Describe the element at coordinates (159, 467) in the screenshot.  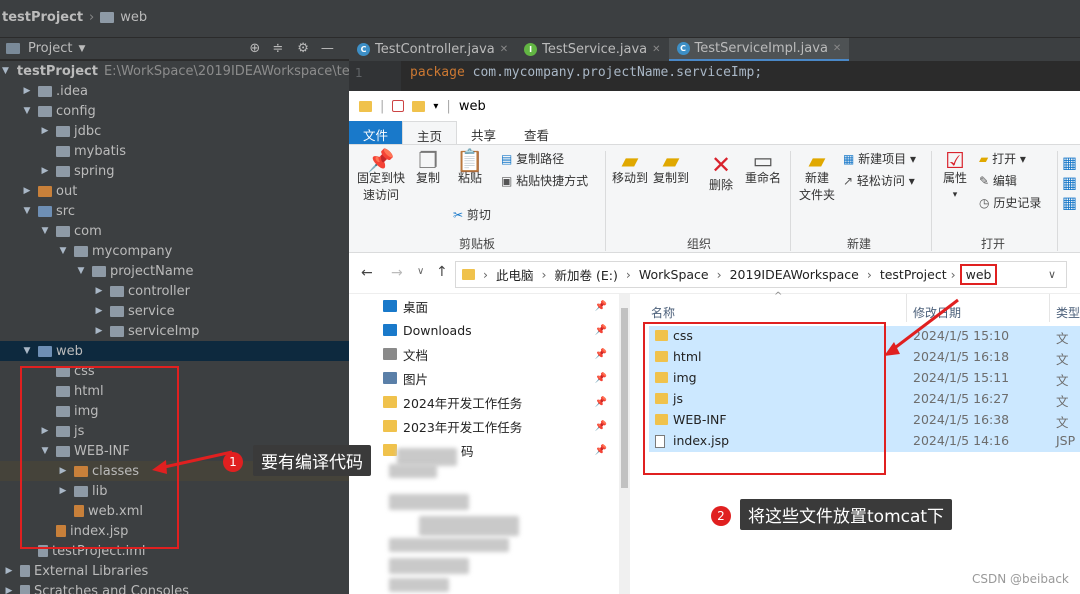
I see `arrow-one-head` at that location.